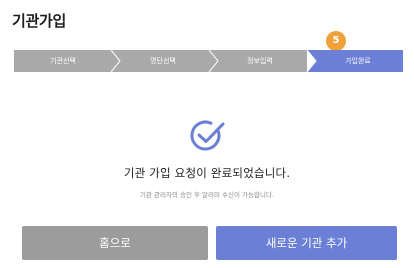 This screenshot has height=268, width=414. What do you see at coordinates (306, 243) in the screenshot?
I see `add-new-institution-button: 새로운 기관 추가` at bounding box center [306, 243].